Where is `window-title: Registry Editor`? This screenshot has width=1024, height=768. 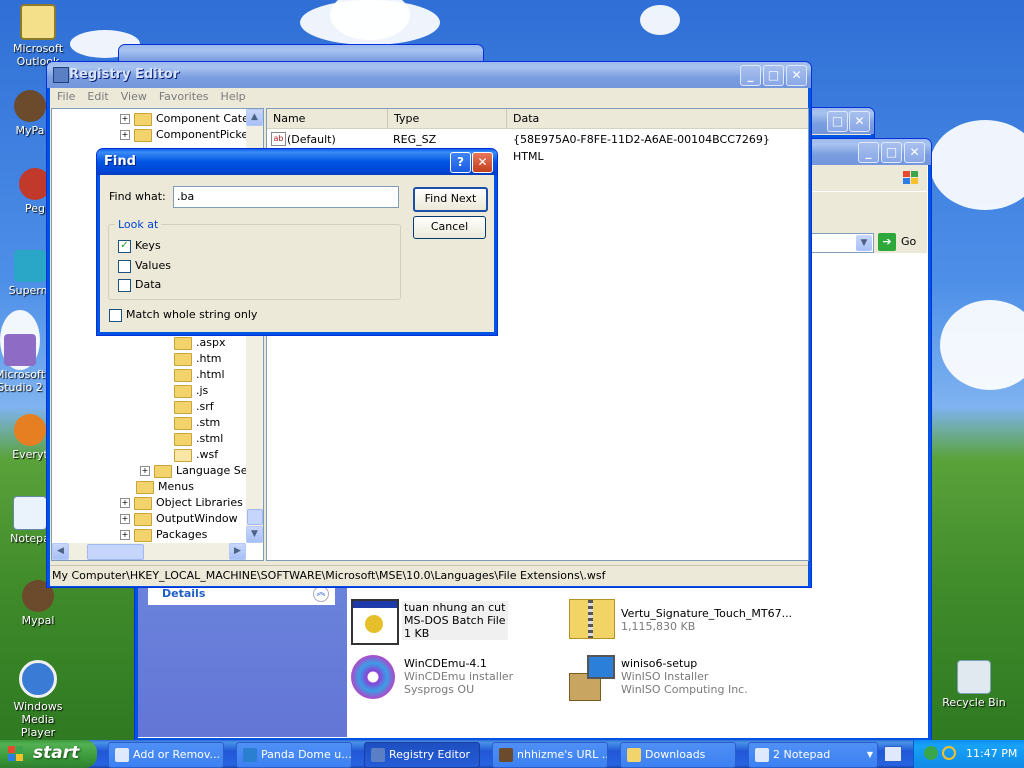 window-title: Registry Editor is located at coordinates (124, 74).